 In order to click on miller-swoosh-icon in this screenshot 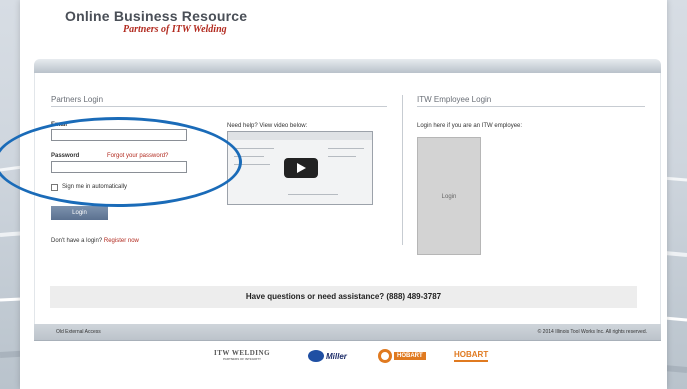, I will do `click(316, 356)`.